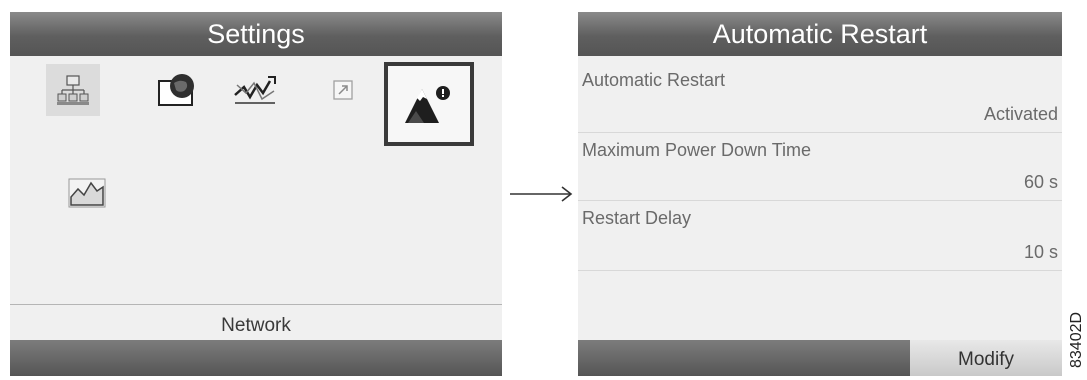  What do you see at coordinates (697, 150) in the screenshot?
I see `setting-label: Maximum Power Down Time` at bounding box center [697, 150].